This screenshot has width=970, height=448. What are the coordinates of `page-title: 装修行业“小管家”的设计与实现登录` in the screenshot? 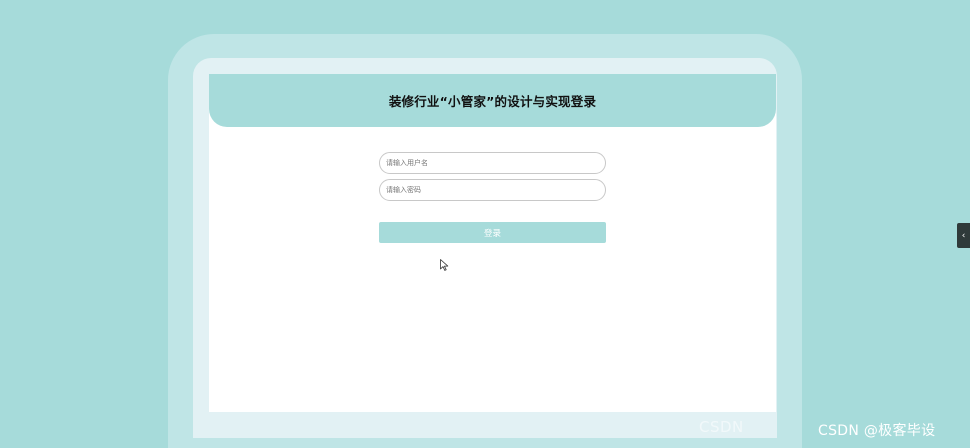 It's located at (492, 101).